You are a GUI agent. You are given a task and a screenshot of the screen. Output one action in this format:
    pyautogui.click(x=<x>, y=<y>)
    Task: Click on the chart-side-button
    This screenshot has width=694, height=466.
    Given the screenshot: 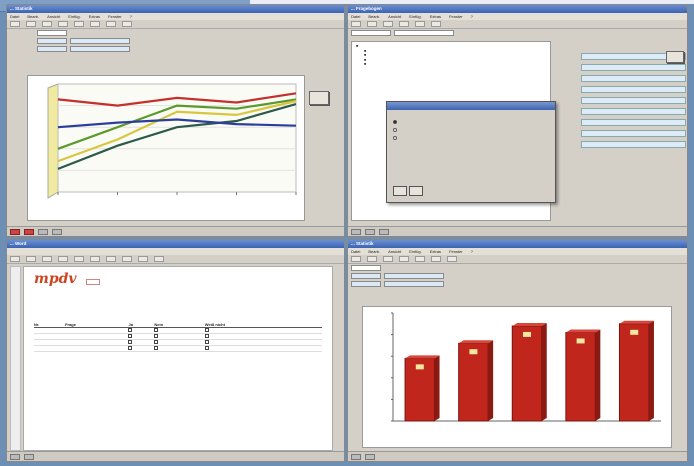 What is the action you would take?
    pyautogui.click(x=319, y=98)
    